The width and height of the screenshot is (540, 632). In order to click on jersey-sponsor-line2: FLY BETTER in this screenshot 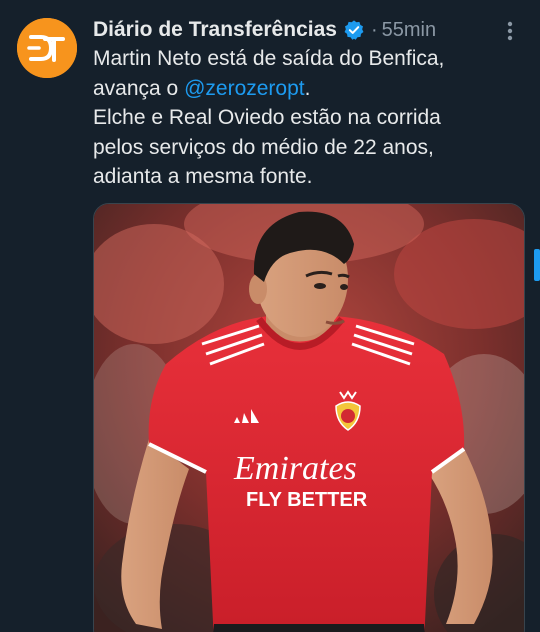, I will do `click(307, 500)`.